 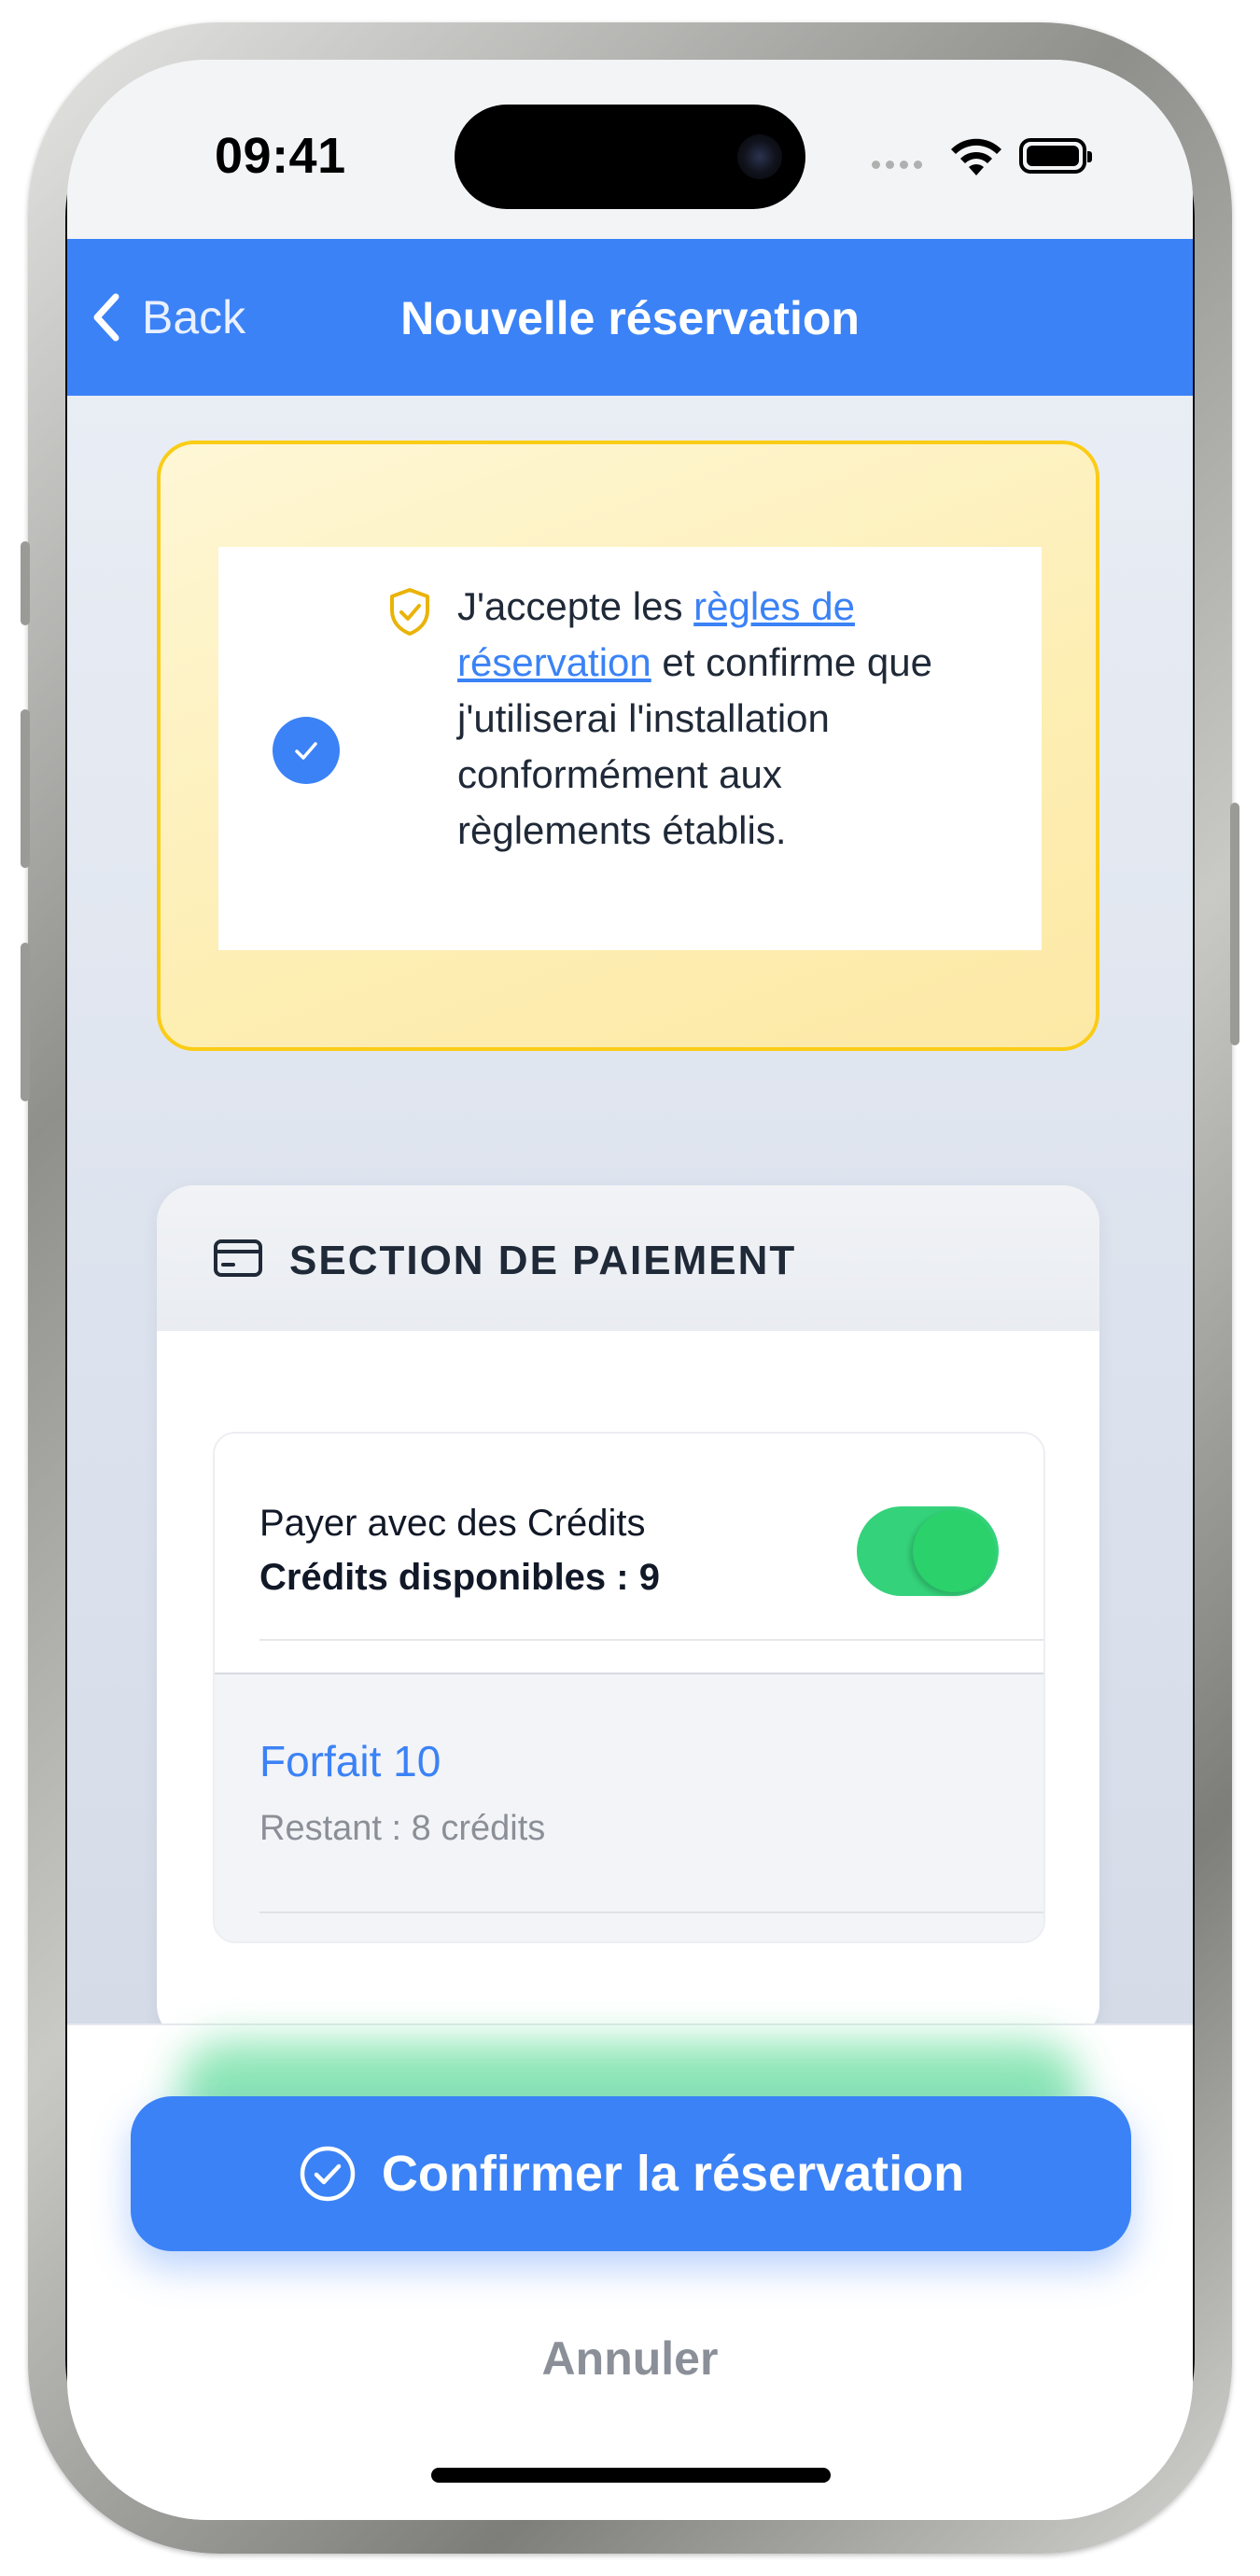 What do you see at coordinates (1234, 924) in the screenshot?
I see `power-button` at bounding box center [1234, 924].